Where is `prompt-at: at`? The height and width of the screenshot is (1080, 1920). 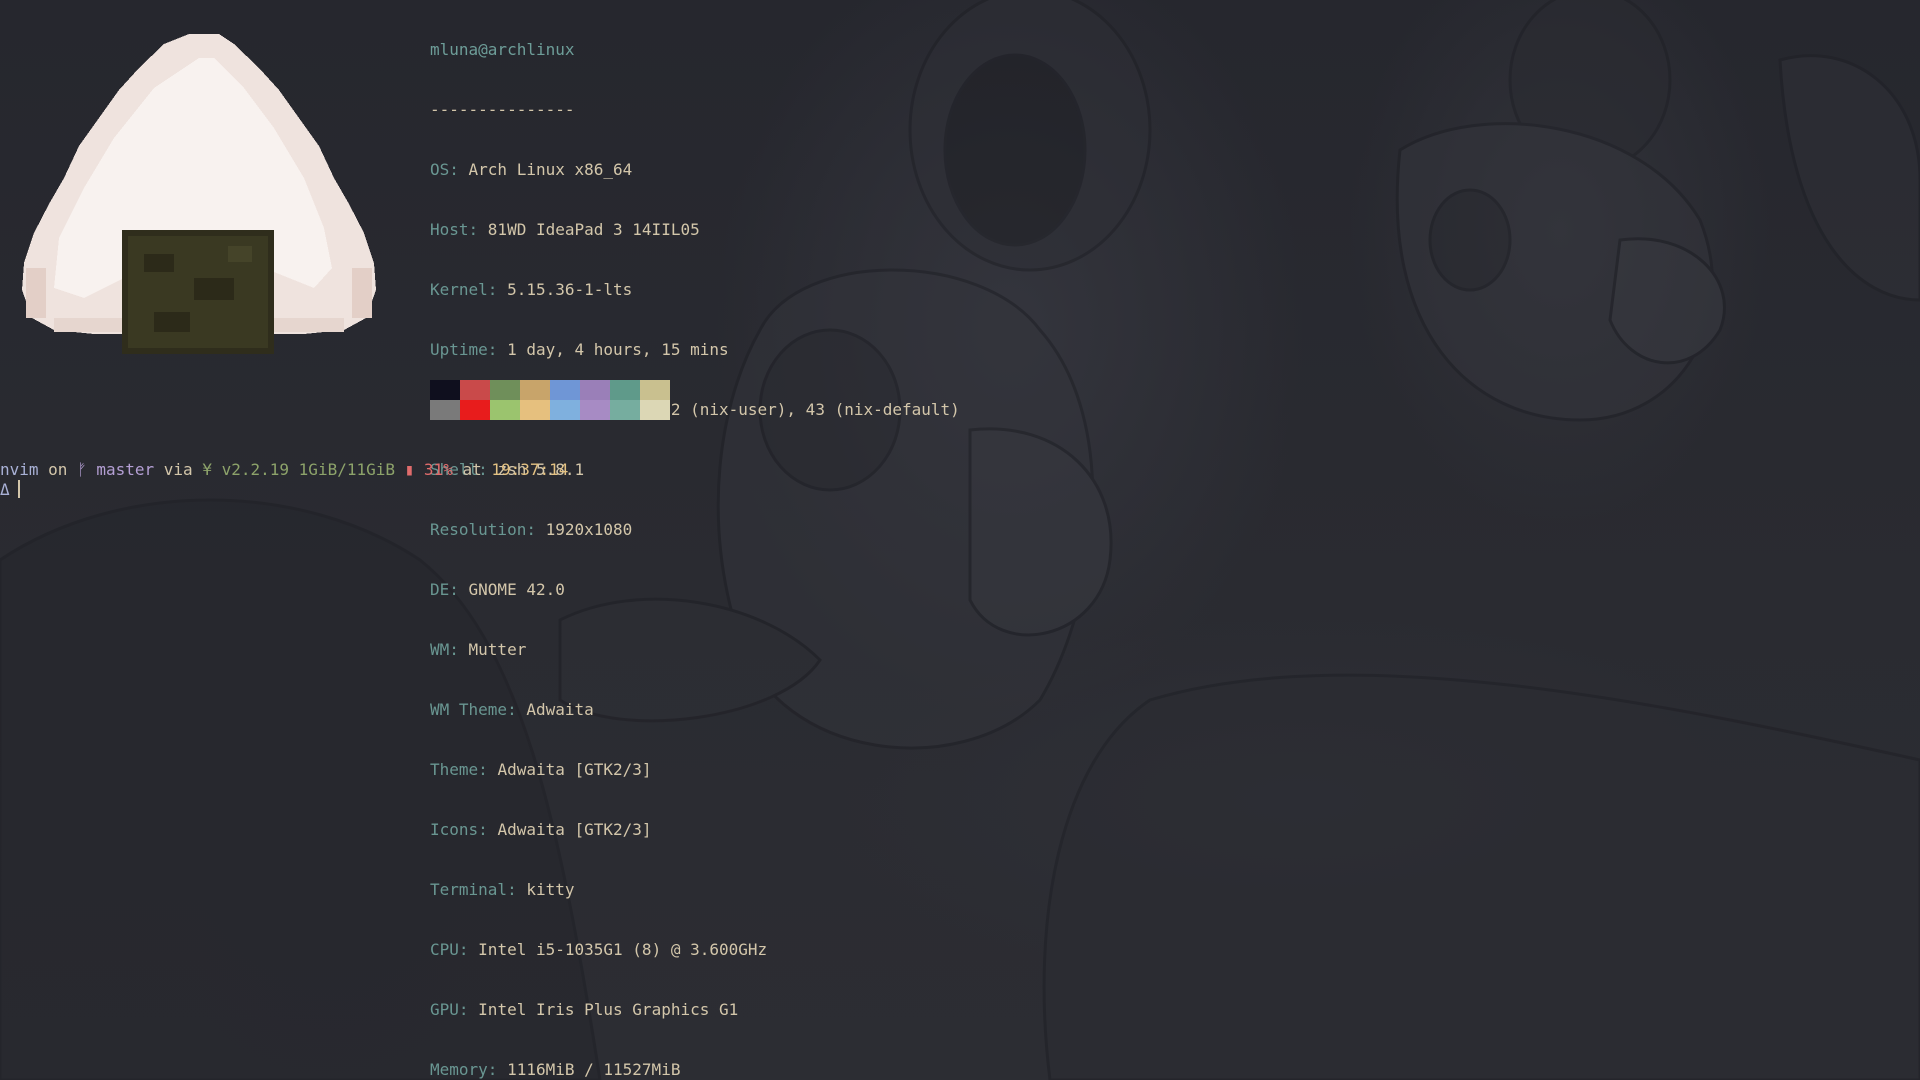
prompt-at: at is located at coordinates (472, 469).